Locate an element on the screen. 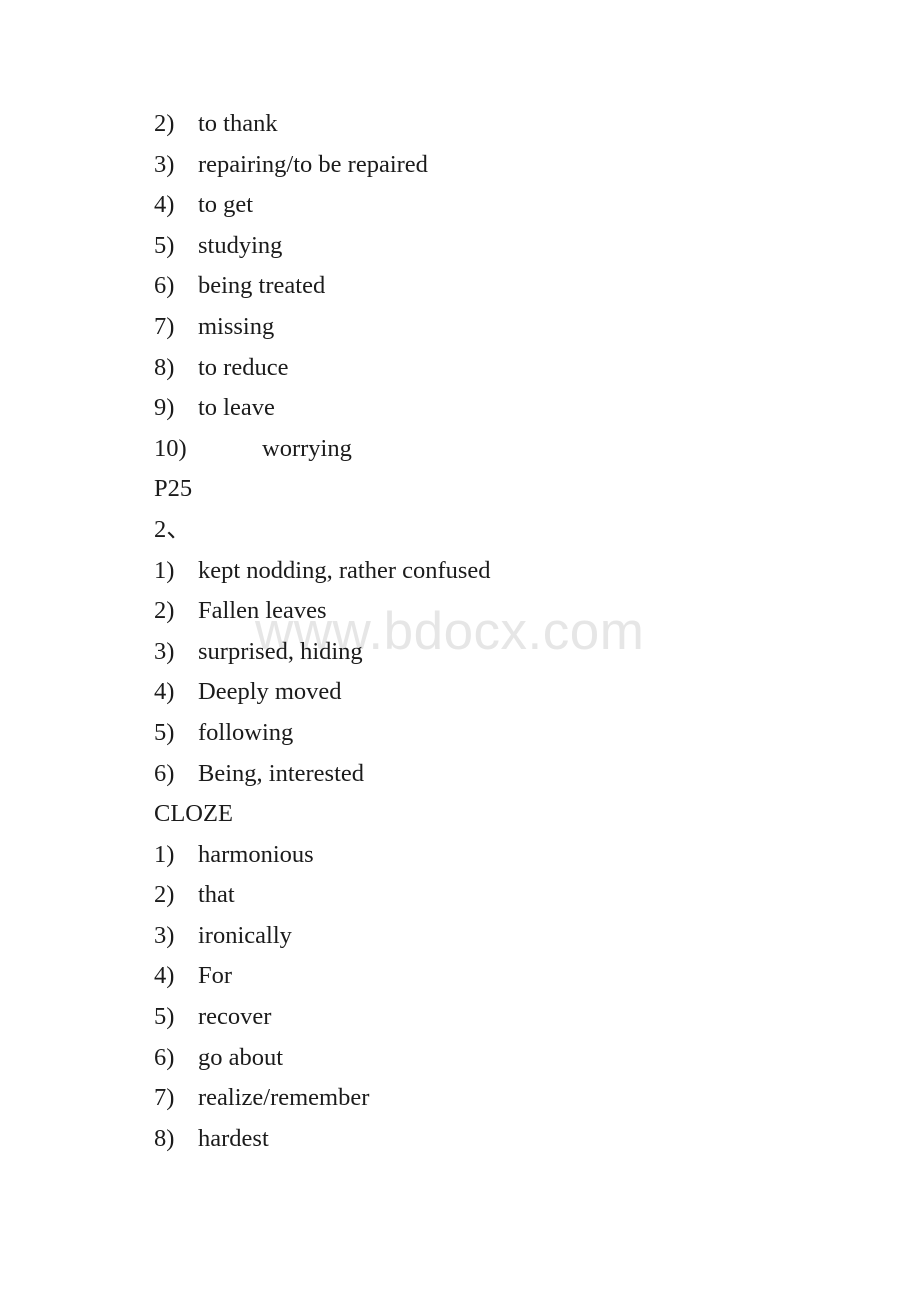  list-item-row: 3) surprised, hiding is located at coordinates (460, 652).